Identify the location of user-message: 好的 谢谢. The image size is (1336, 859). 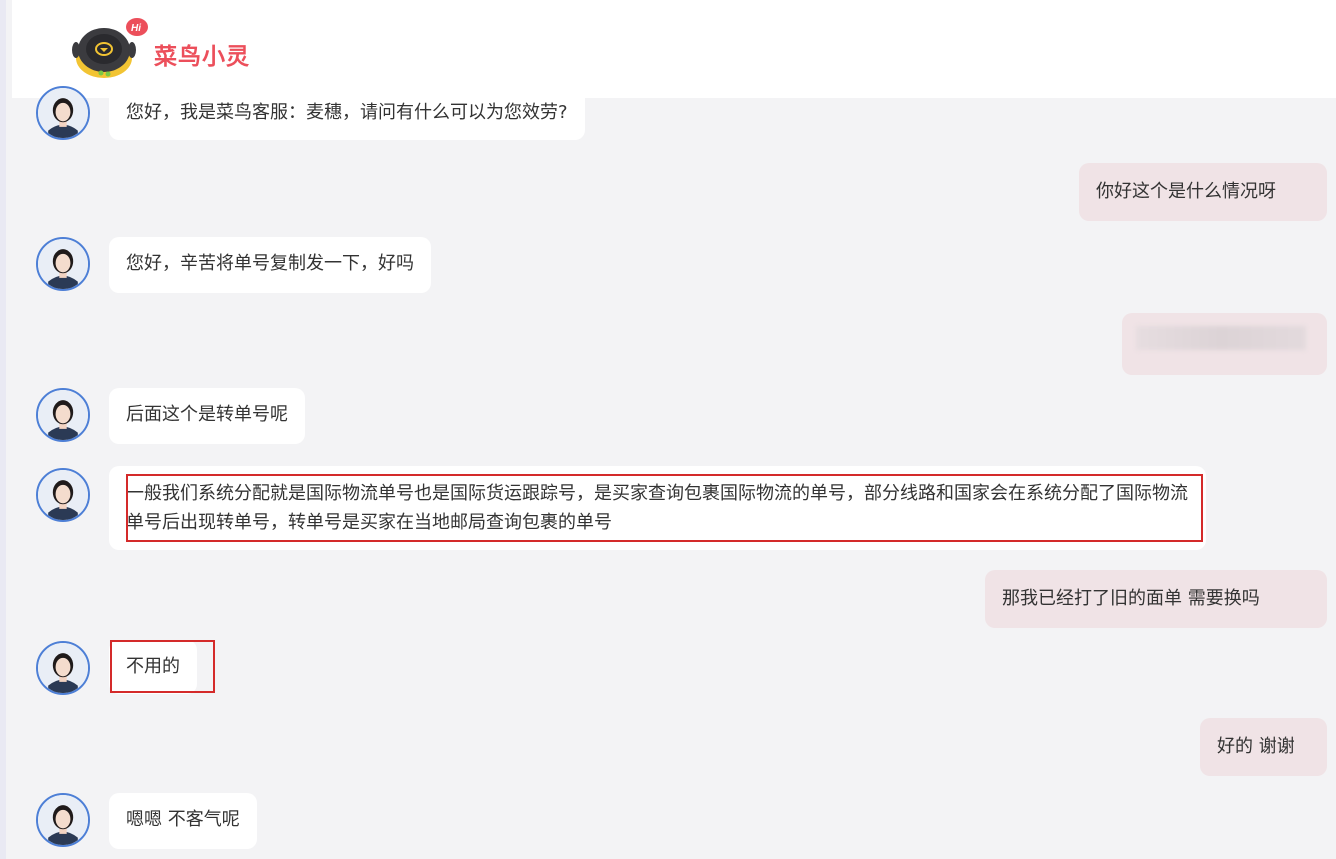
(1263, 747).